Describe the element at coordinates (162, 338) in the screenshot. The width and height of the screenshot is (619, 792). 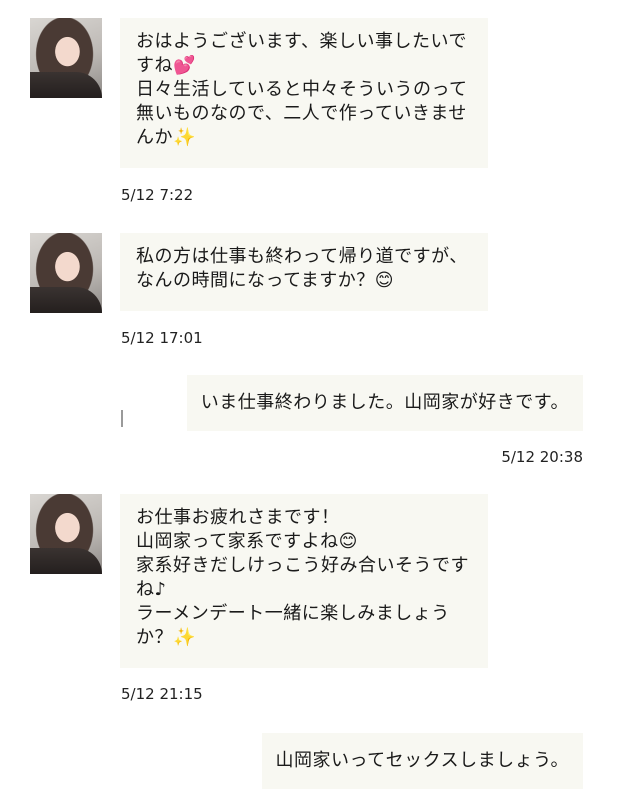
I see `message-timestamp: 5/12 17:01` at that location.